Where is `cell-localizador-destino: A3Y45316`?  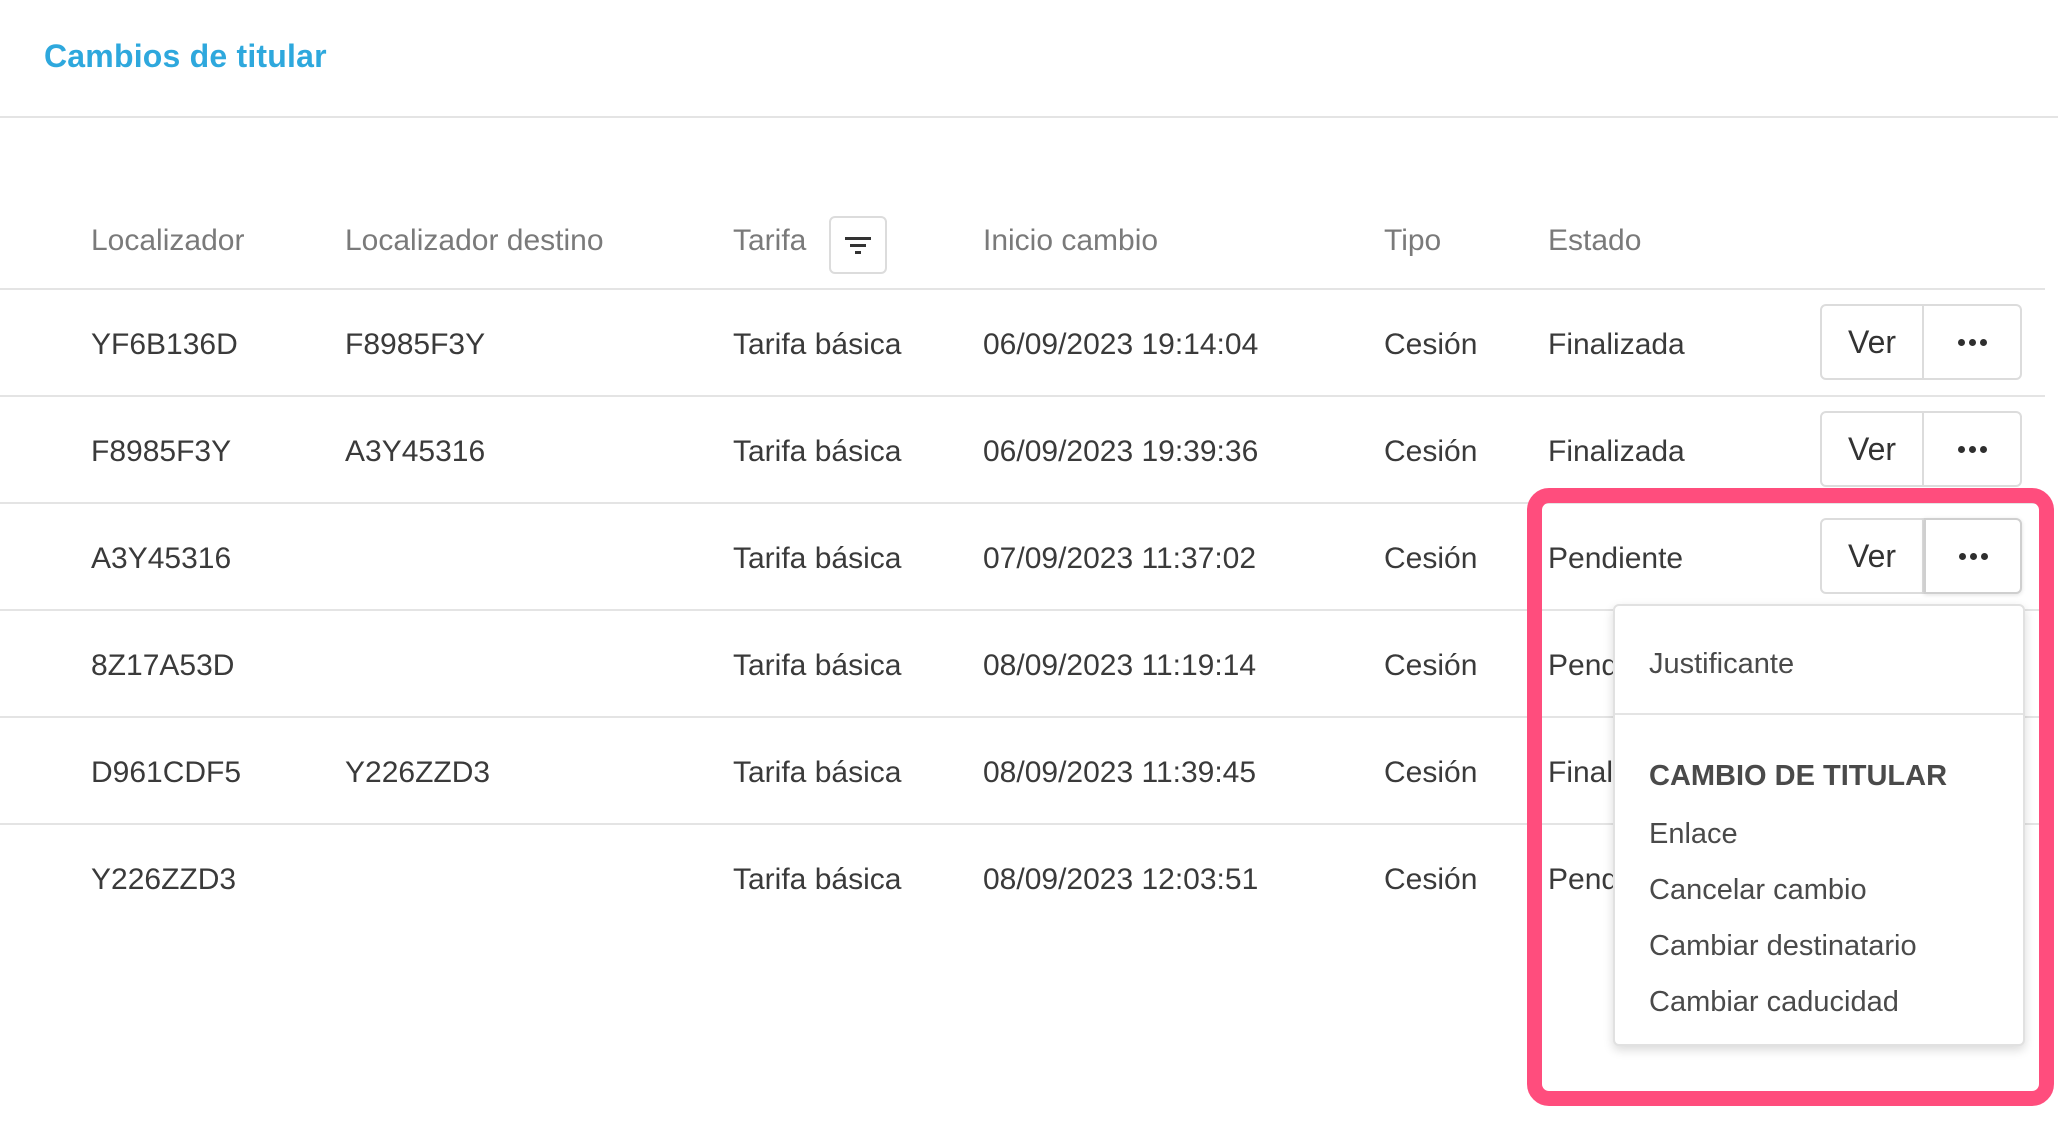 cell-localizador-destino: A3Y45316 is located at coordinates (415, 451).